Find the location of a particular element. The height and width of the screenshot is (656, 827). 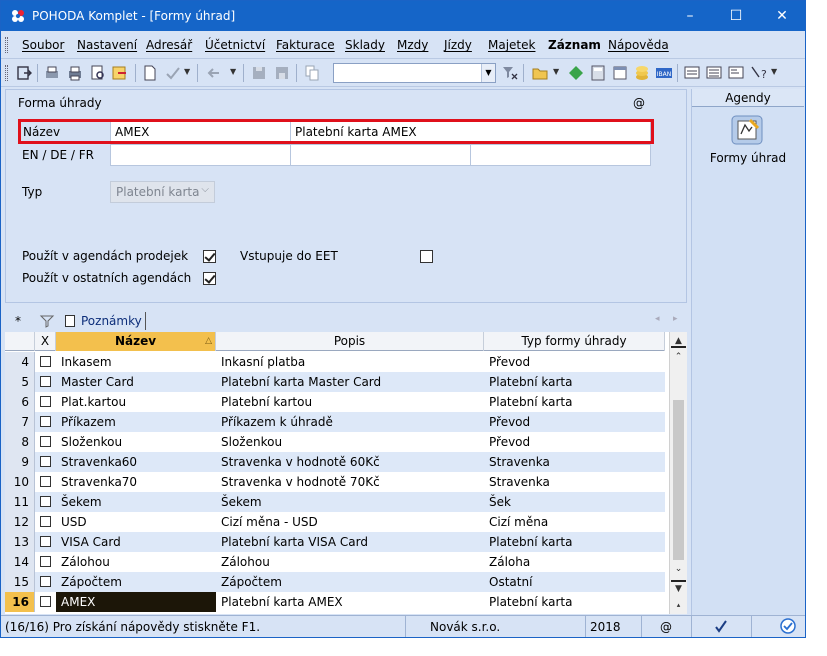

iban-icon: IBAN is located at coordinates (664, 73).